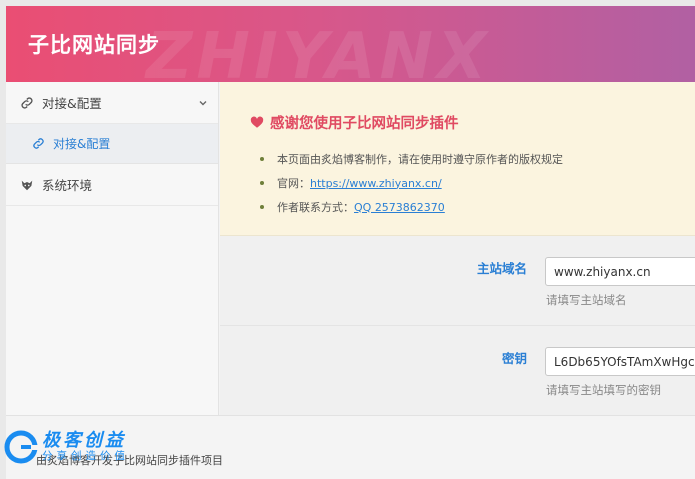 This screenshot has height=479, width=695. Describe the element at coordinates (203, 103) in the screenshot. I see `chevron-down-icon` at that location.